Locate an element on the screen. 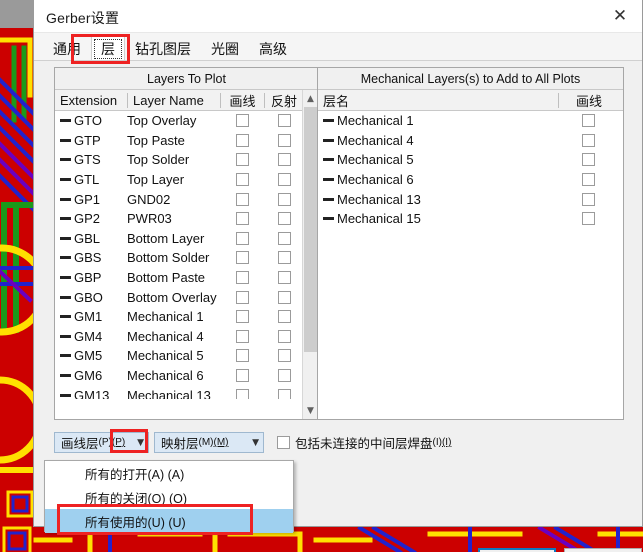 This screenshot has width=643, height=552. include-unconnected-pads-checkbox: 包括未连接的中间层焊盘 (I) (I) is located at coordinates (364, 442).